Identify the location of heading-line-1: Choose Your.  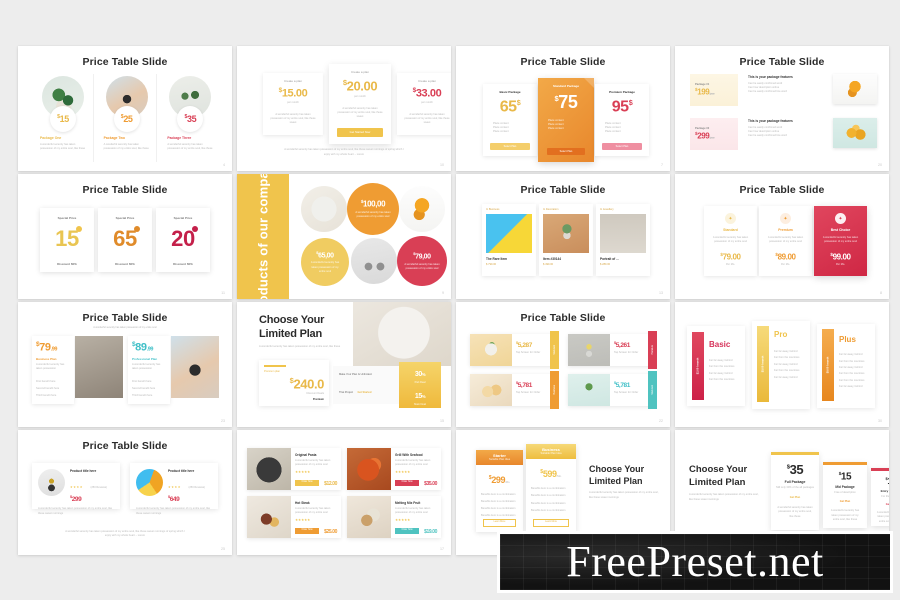
(292, 320).